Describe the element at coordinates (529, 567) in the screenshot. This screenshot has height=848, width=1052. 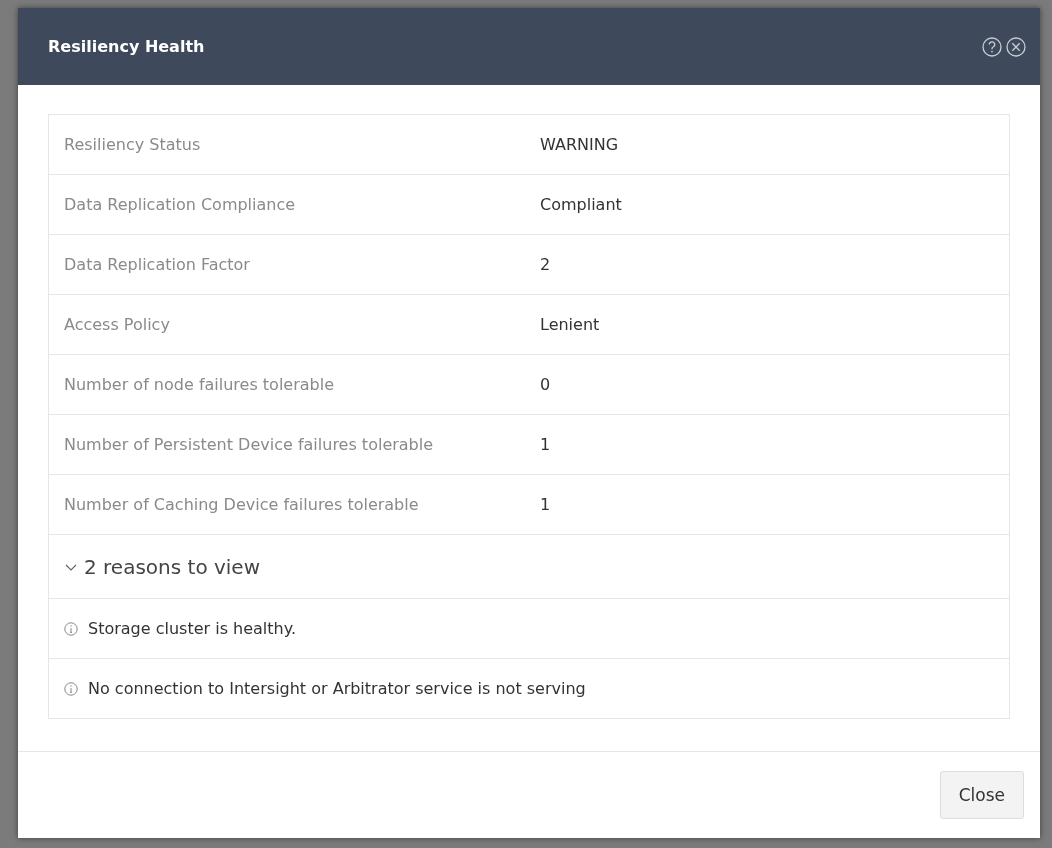
I see `reasons-toggle: 2 reasons to view` at that location.